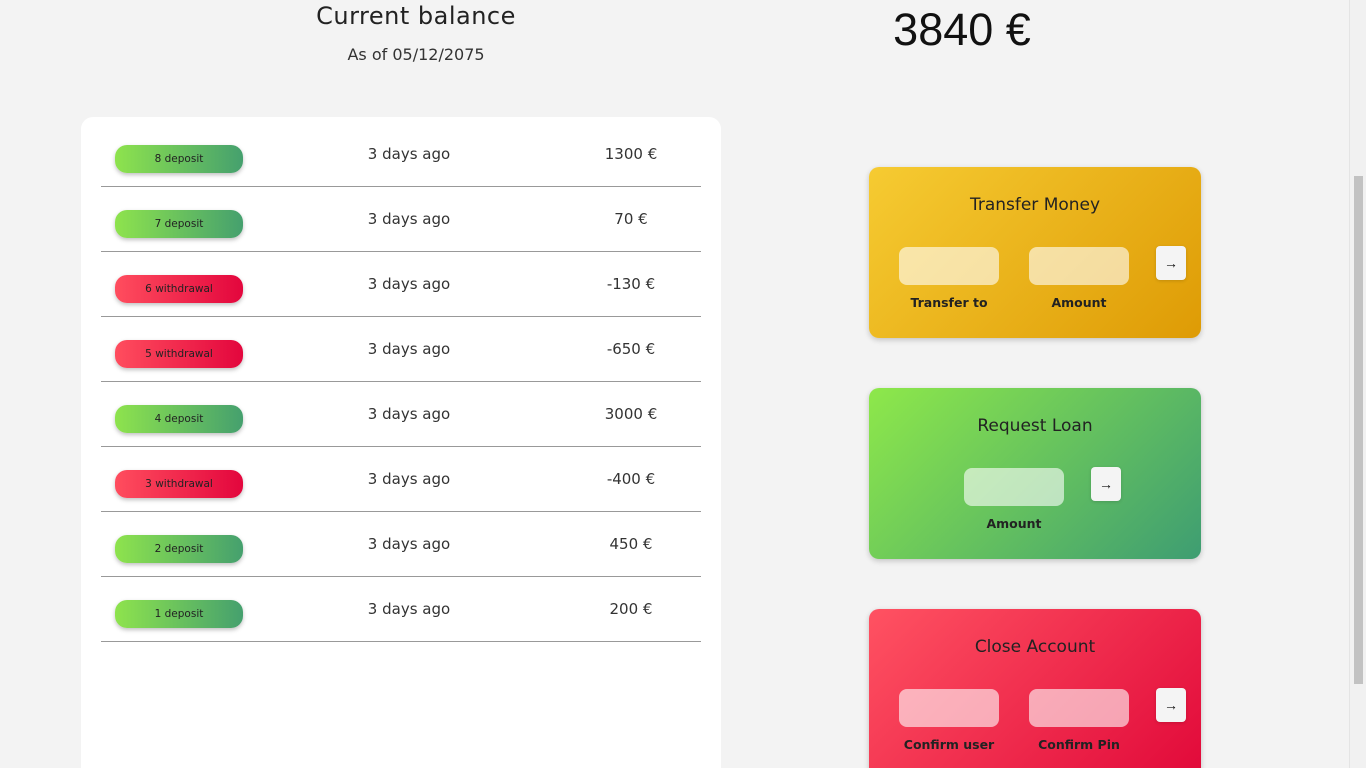  What do you see at coordinates (631, 414) in the screenshot?
I see `movement-value: 3000 €` at bounding box center [631, 414].